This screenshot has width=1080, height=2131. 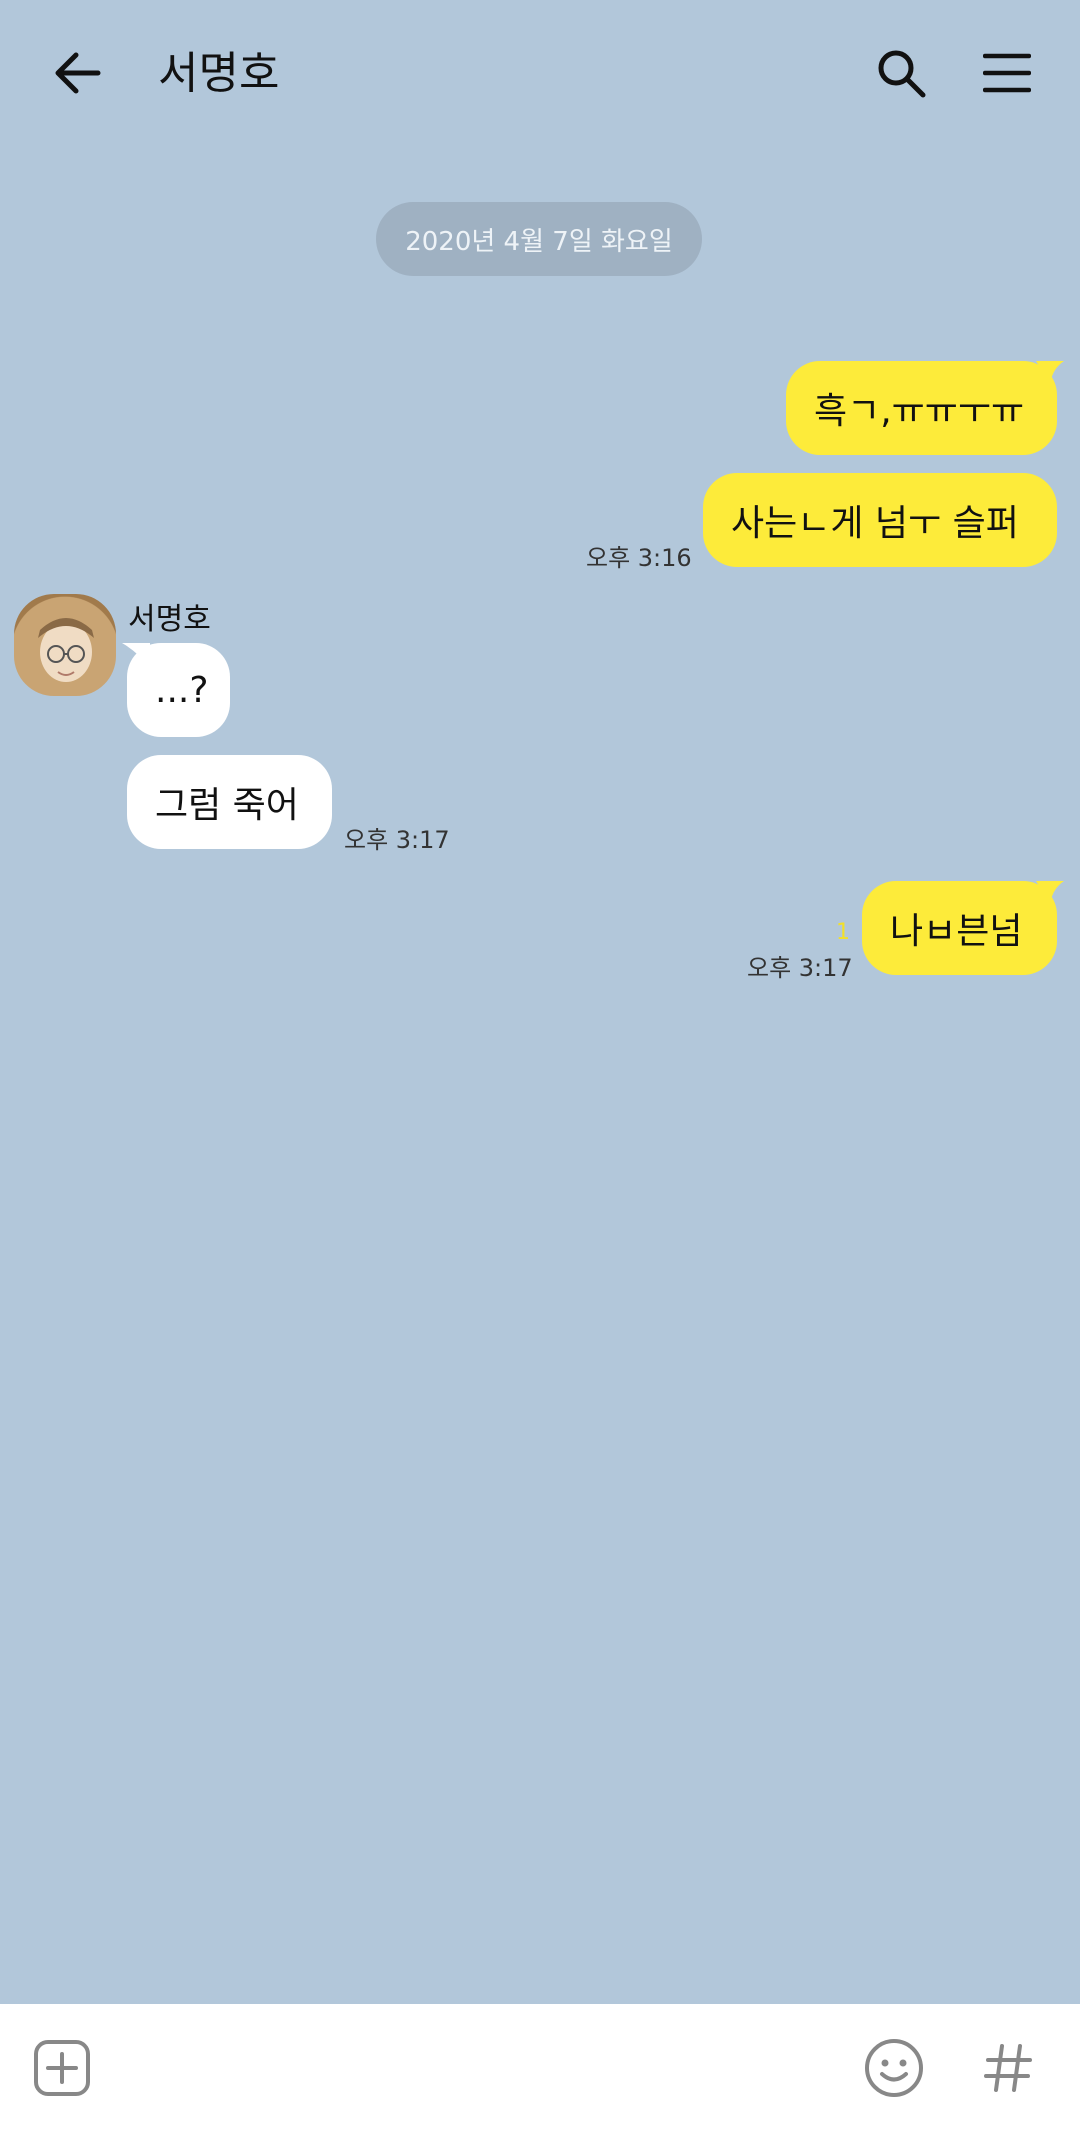 I want to click on chat-title: 서명호, so click(x=219, y=73).